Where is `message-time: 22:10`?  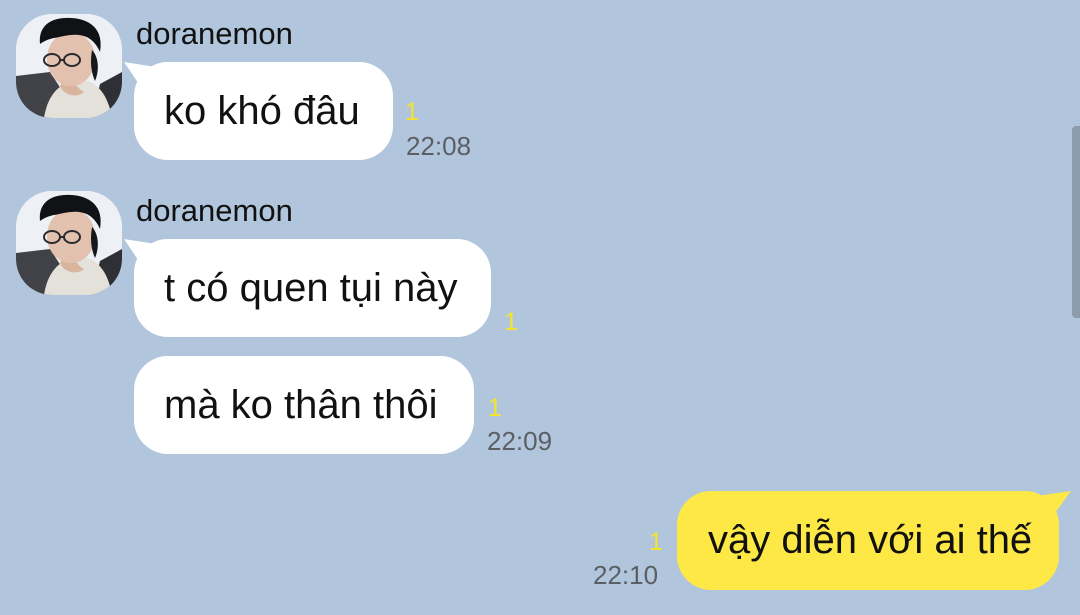
message-time: 22:10 is located at coordinates (626, 575).